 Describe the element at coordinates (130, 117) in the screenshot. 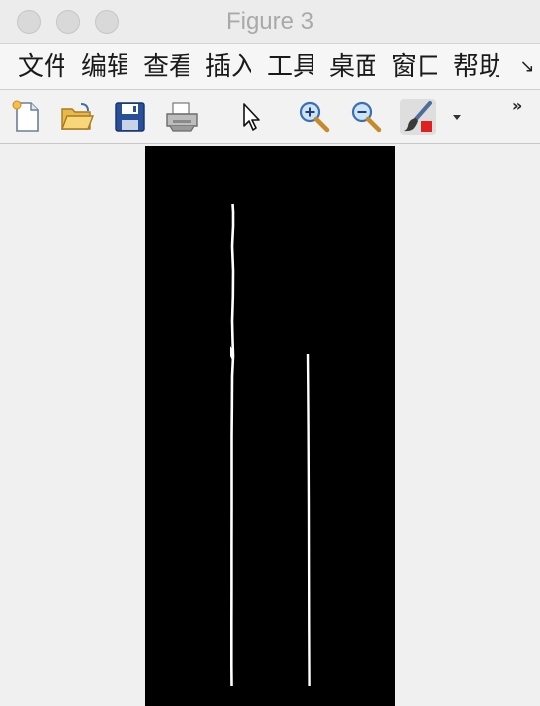

I see `save-icon` at that location.